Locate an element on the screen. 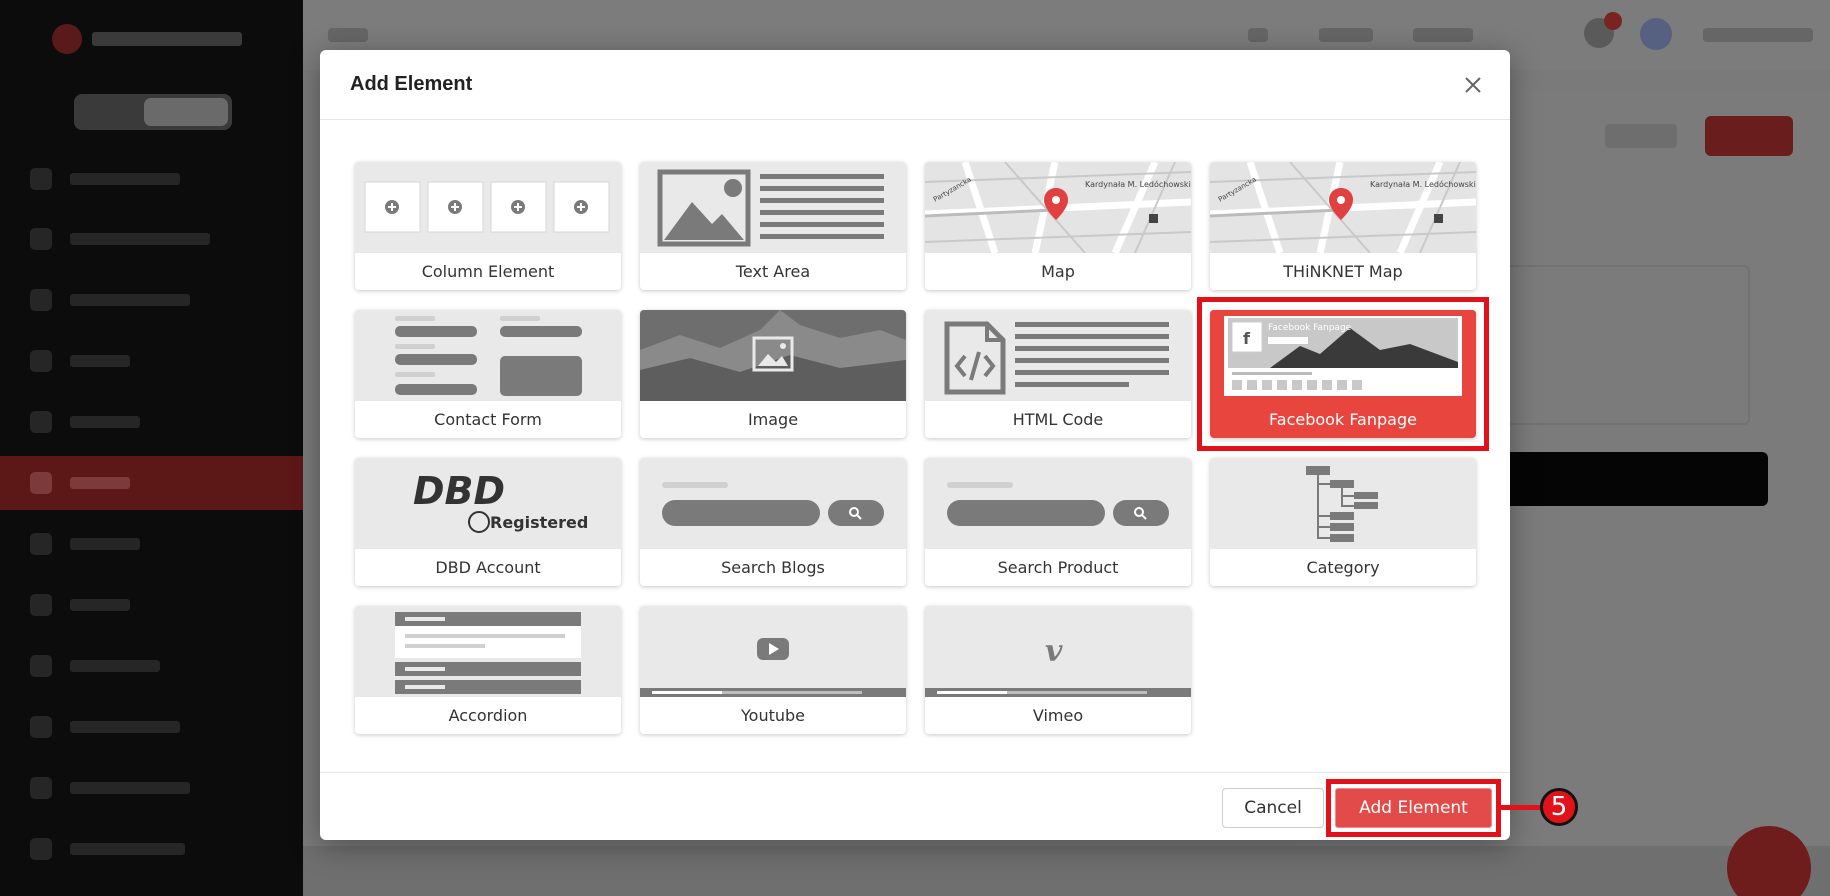  image-icon is located at coordinates (773, 355).